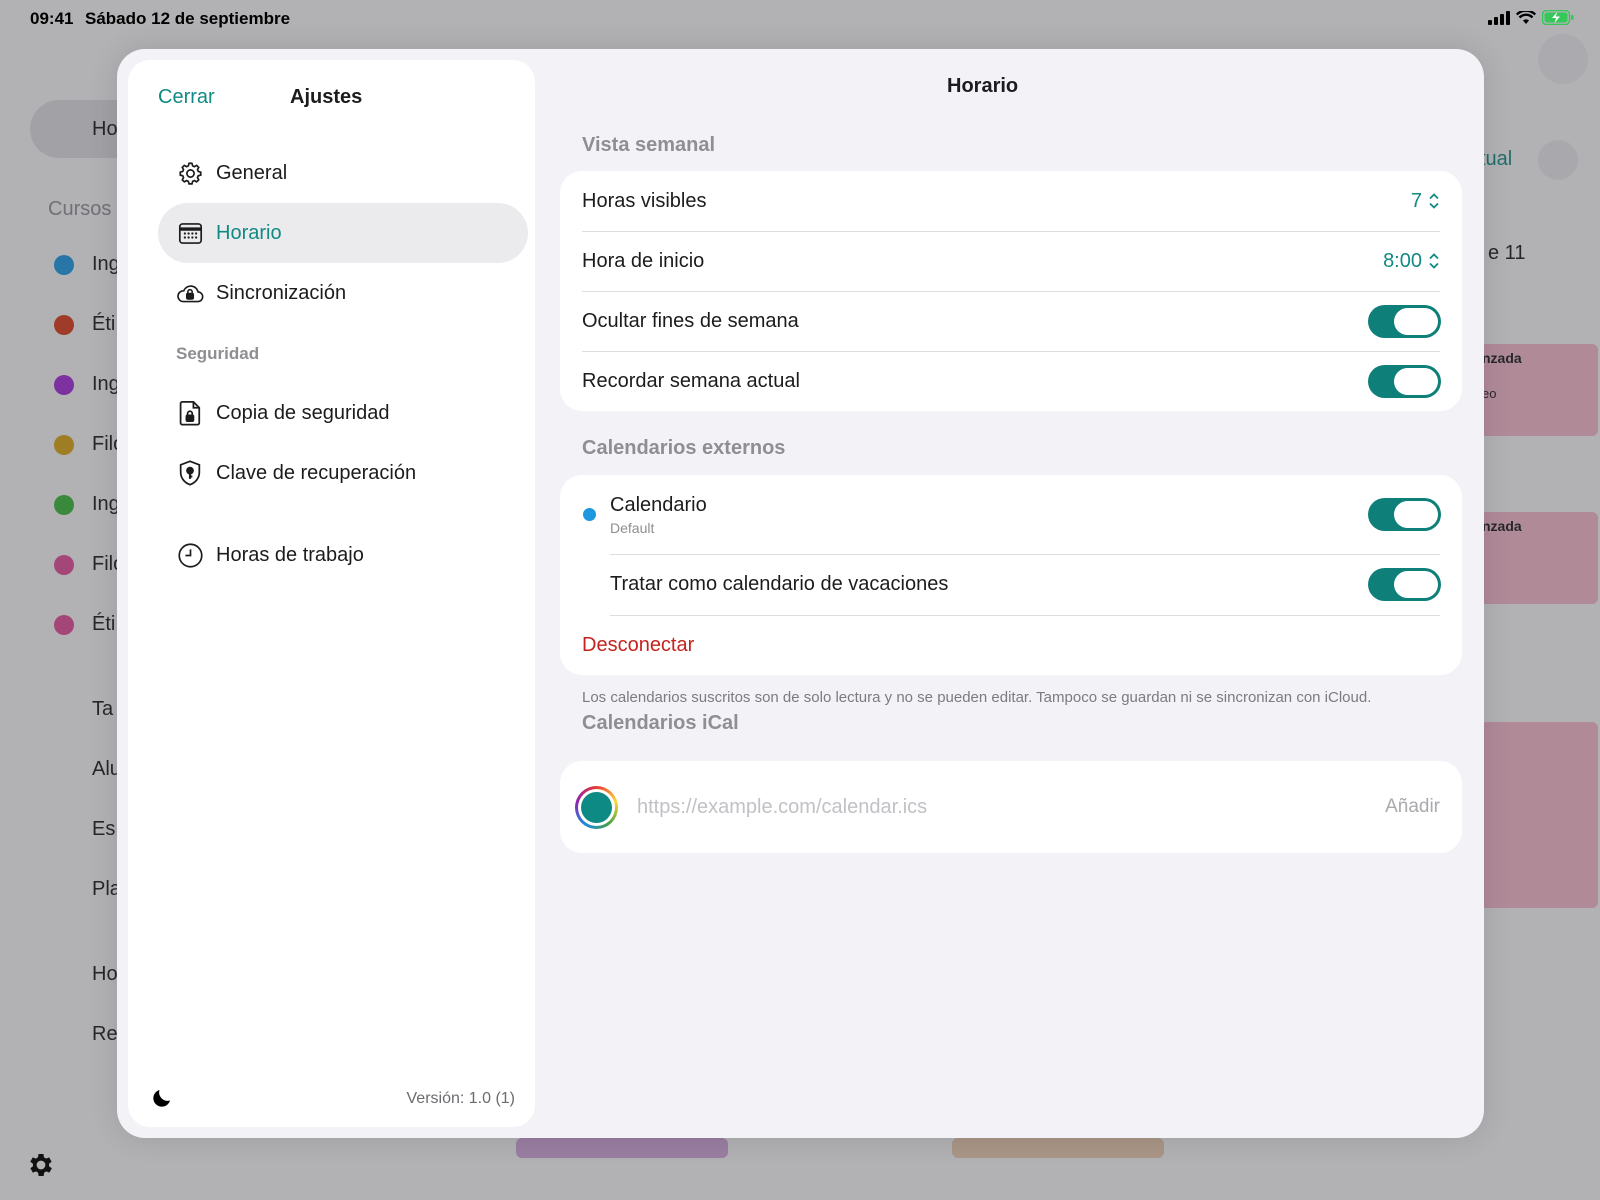  I want to click on status-icons, so click(1531, 17).